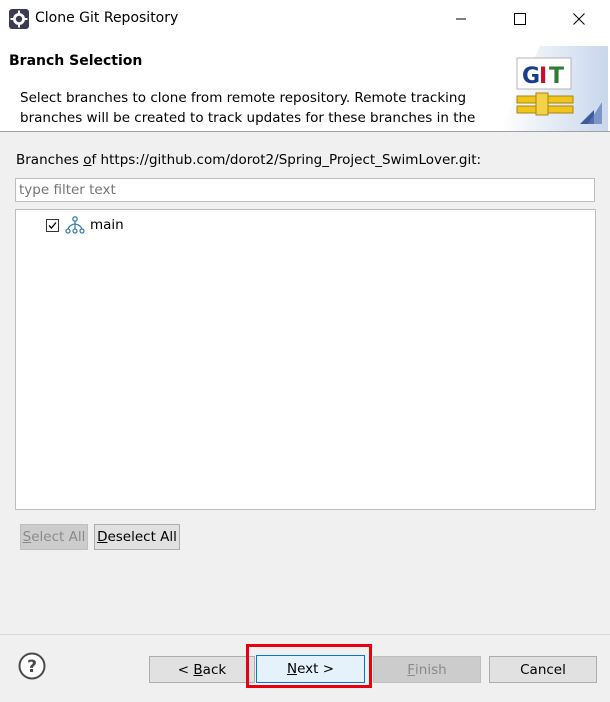 This screenshot has height=702, width=610. What do you see at coordinates (309, 666) in the screenshot?
I see `next-button-highlight` at bounding box center [309, 666].